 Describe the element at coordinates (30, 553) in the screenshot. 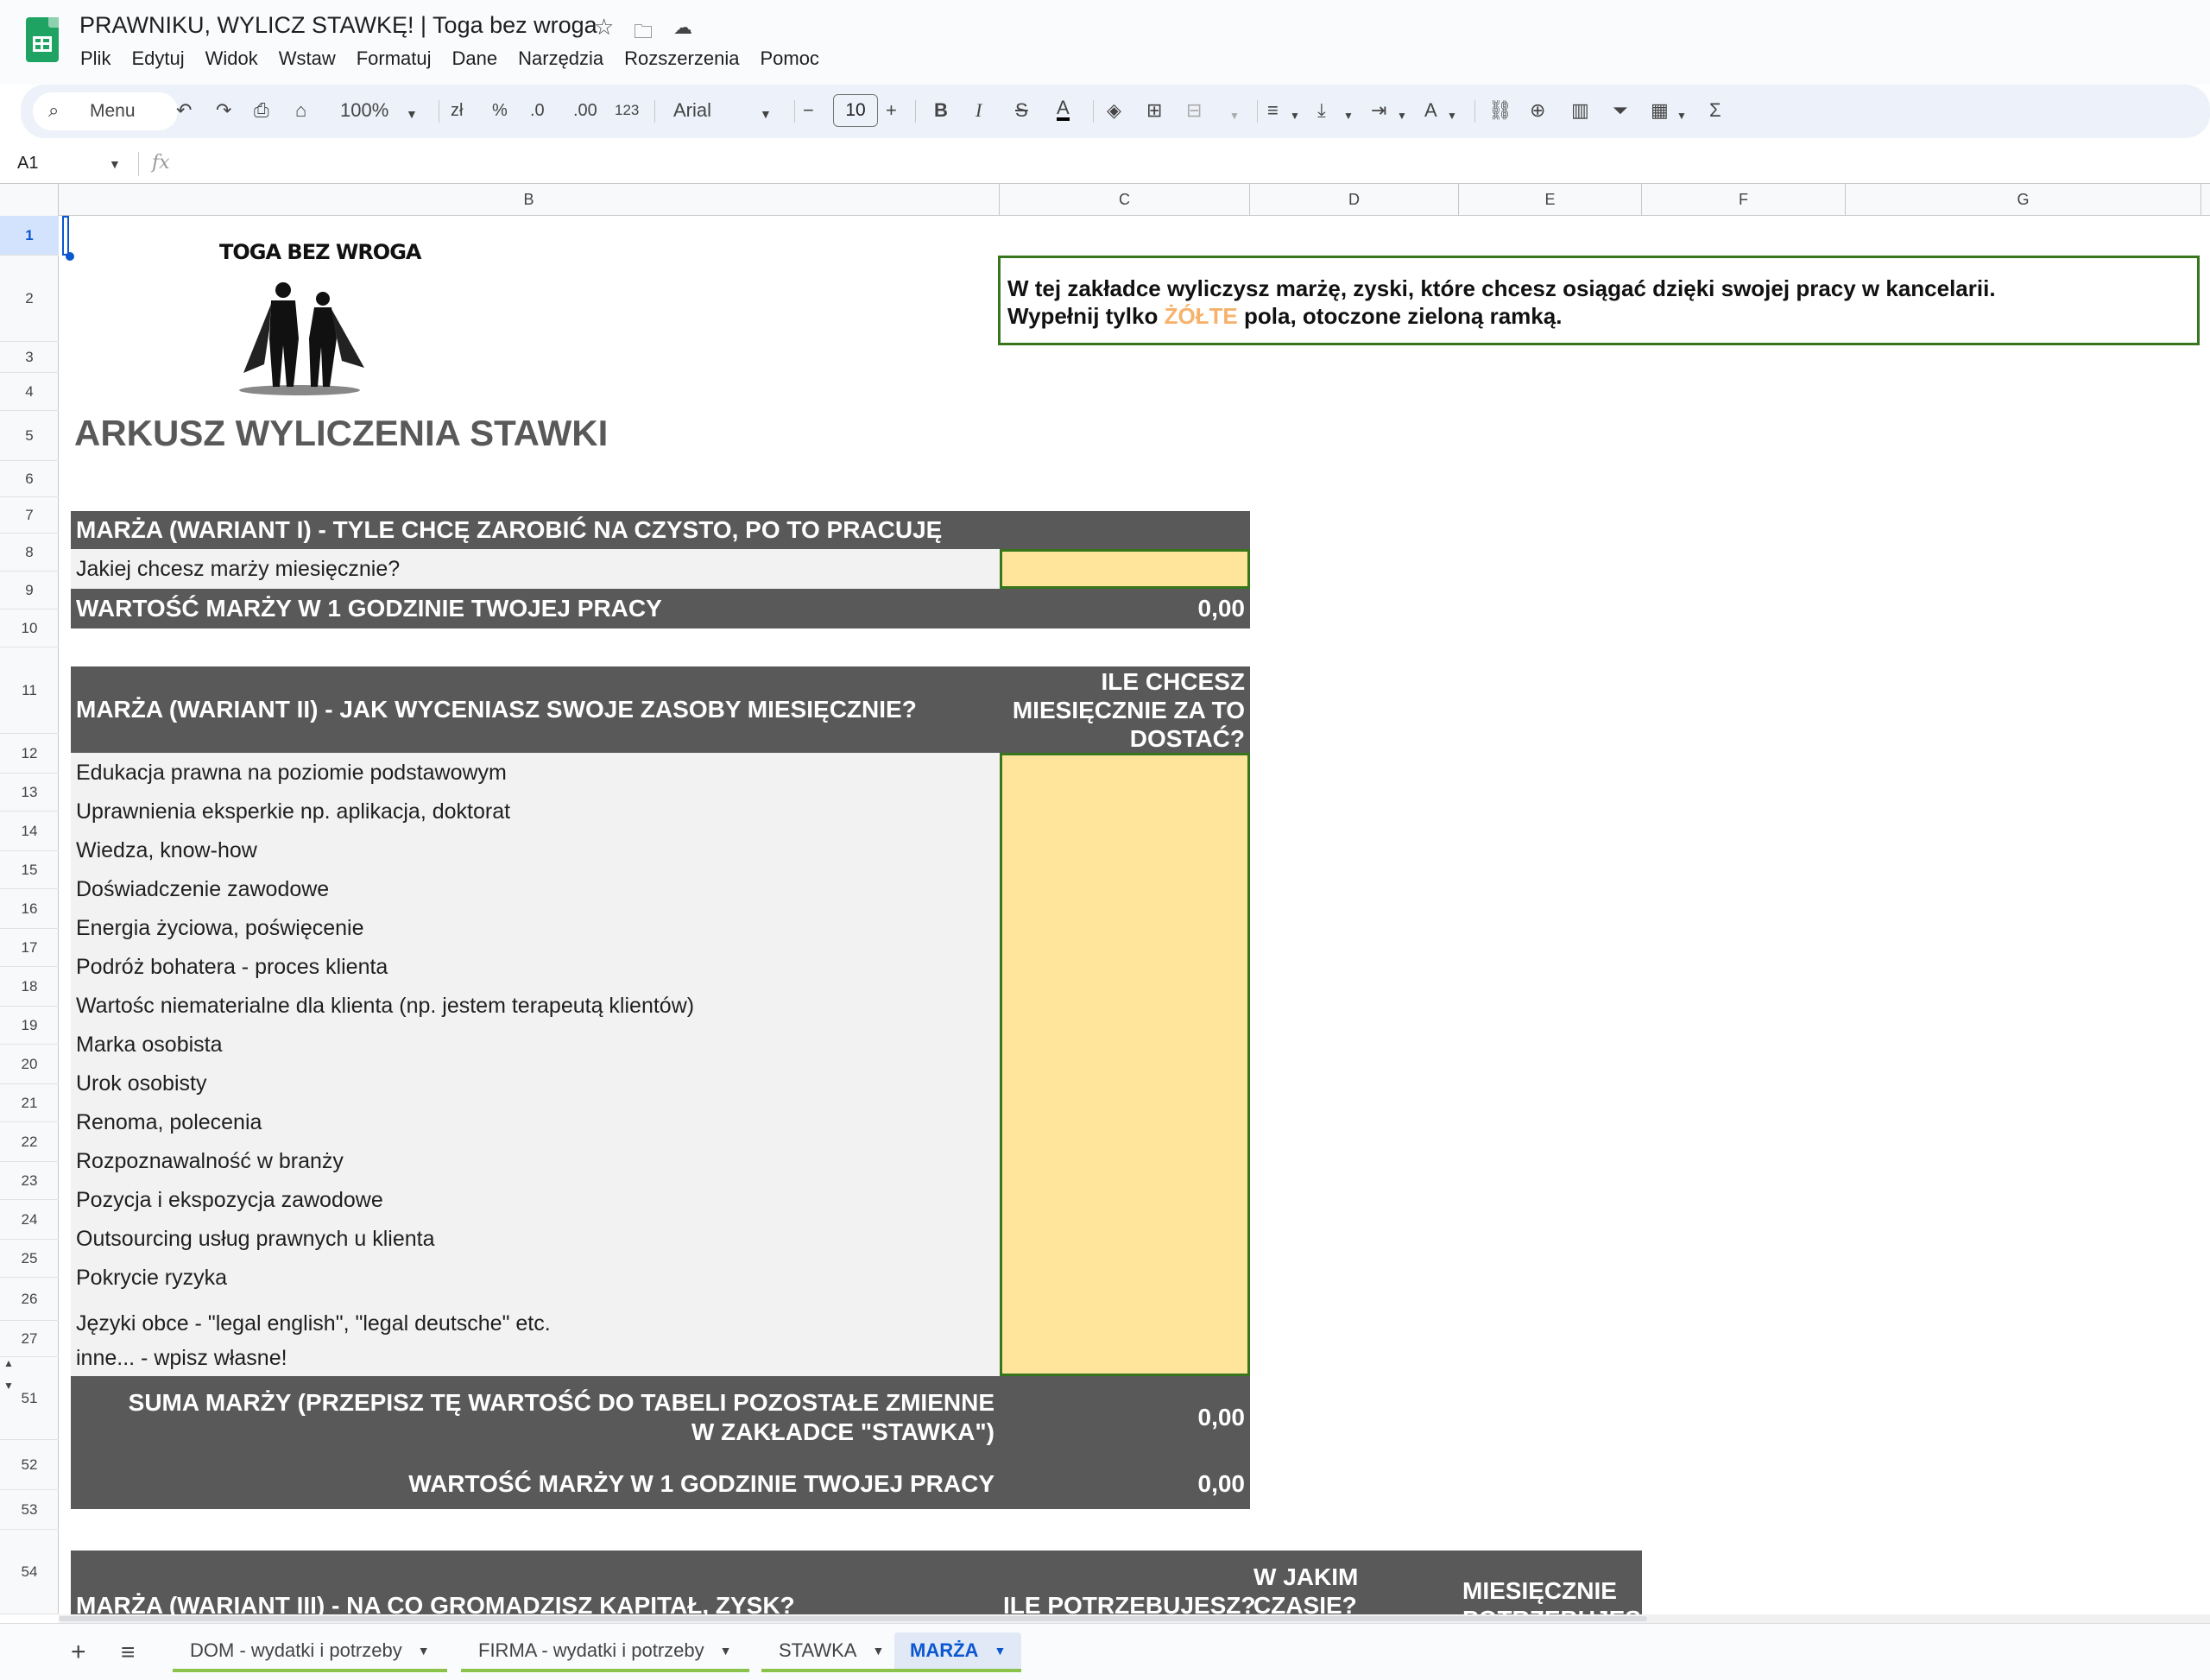

I see `row-header: 8` at that location.